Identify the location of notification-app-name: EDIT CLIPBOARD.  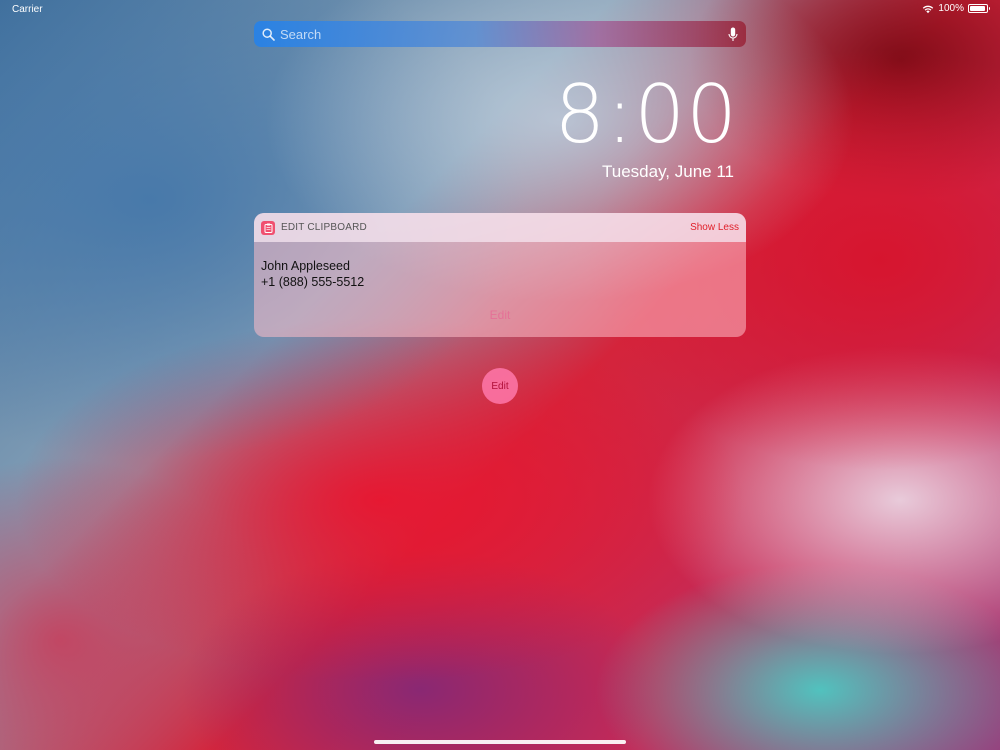
(324, 227).